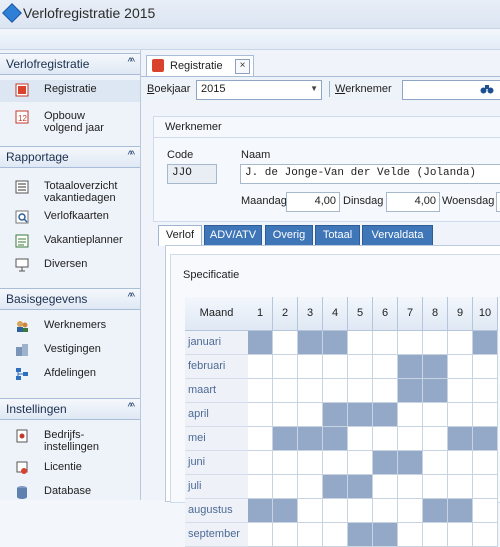 This screenshot has width=500, height=547. I want to click on nav-item-totaaloverzicht: Totaaloverzicht vakantiedagen, so click(70, 190).